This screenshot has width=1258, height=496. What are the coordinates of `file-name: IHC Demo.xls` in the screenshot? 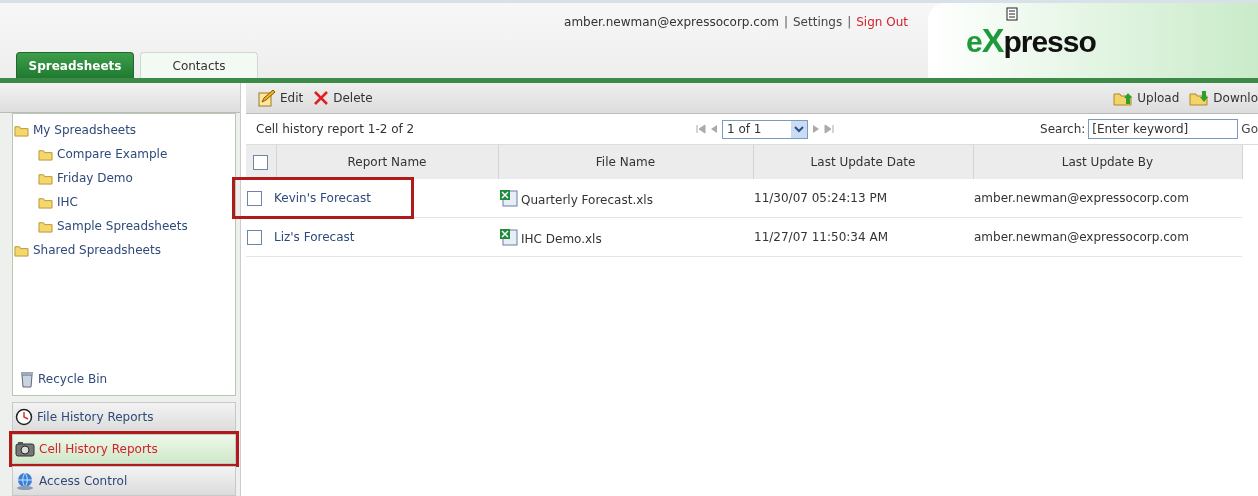 It's located at (561, 239).